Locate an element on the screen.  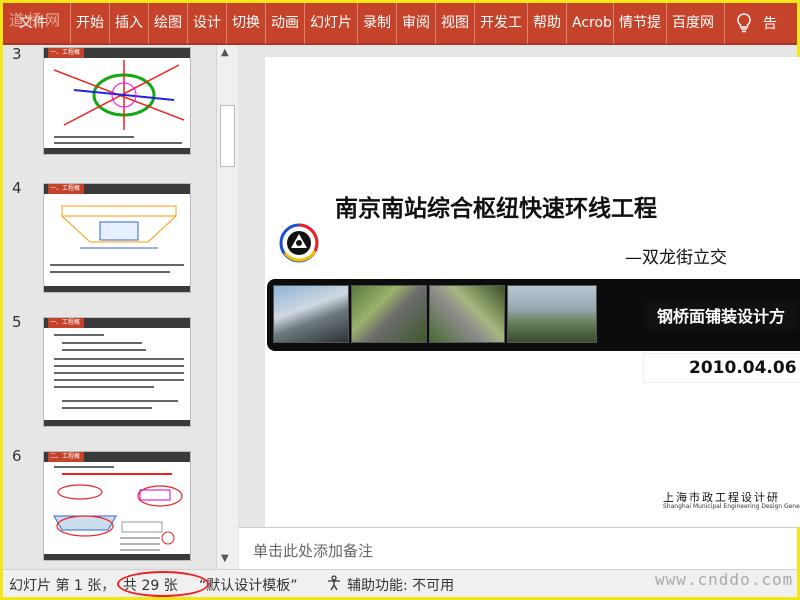
tab-transitions: 切换 is located at coordinates (246, 23).